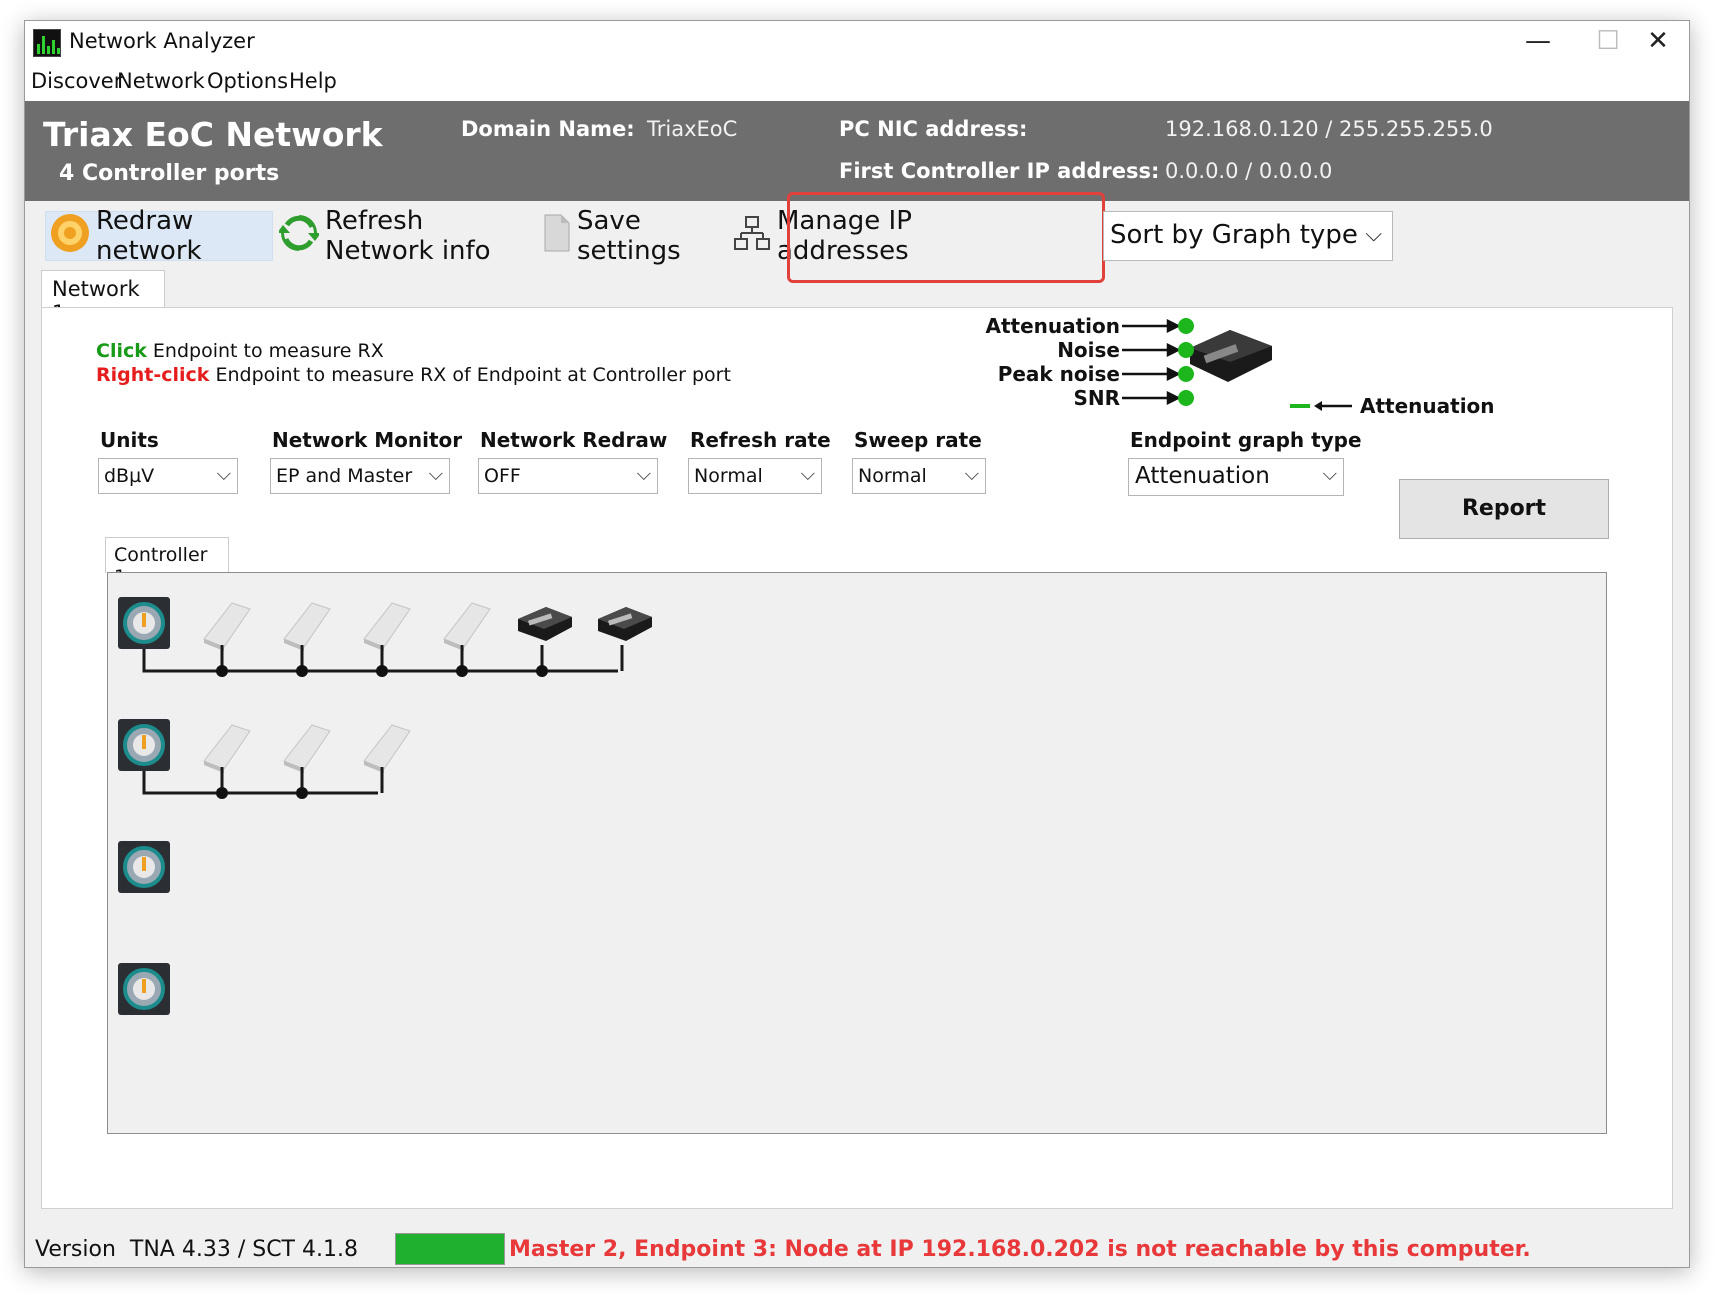  I want to click on sweep-rate-value: Normal, so click(892, 476).